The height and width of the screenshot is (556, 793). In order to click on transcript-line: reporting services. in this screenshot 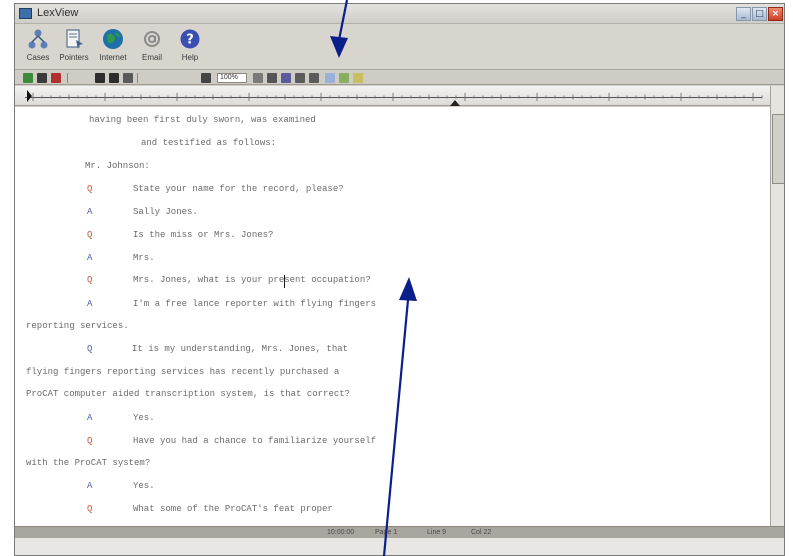, I will do `click(77, 326)`.